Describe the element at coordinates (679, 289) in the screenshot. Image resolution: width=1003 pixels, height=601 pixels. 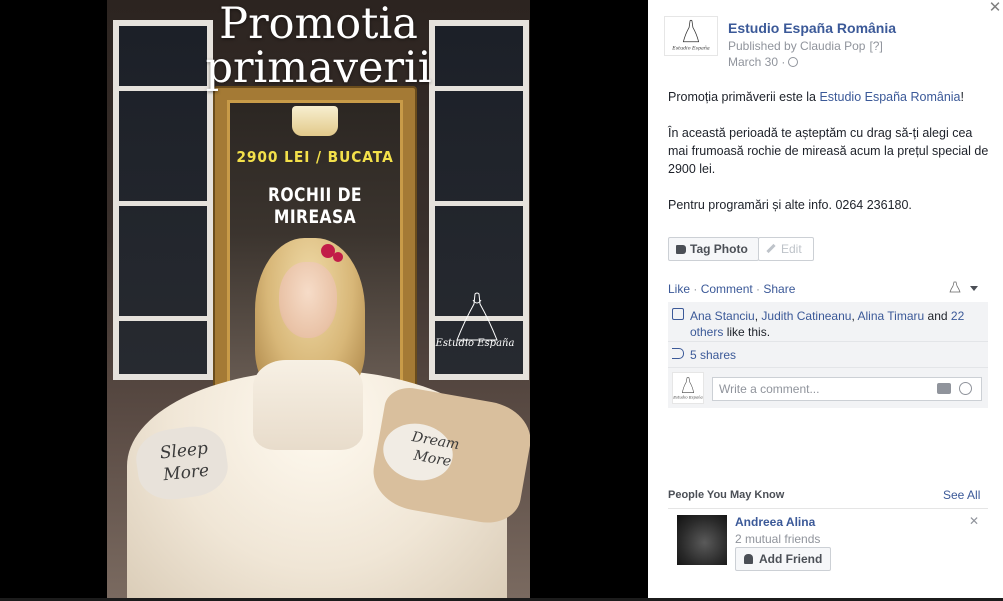
I see `like-link: Like` at that location.